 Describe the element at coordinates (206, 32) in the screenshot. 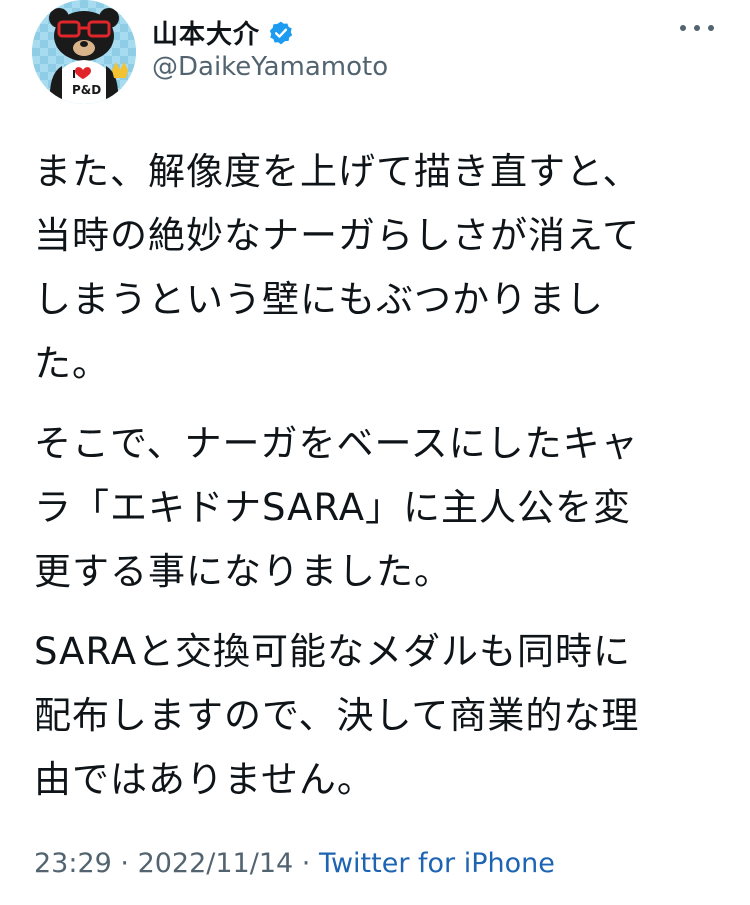

I see `display-name: 山本大介` at that location.